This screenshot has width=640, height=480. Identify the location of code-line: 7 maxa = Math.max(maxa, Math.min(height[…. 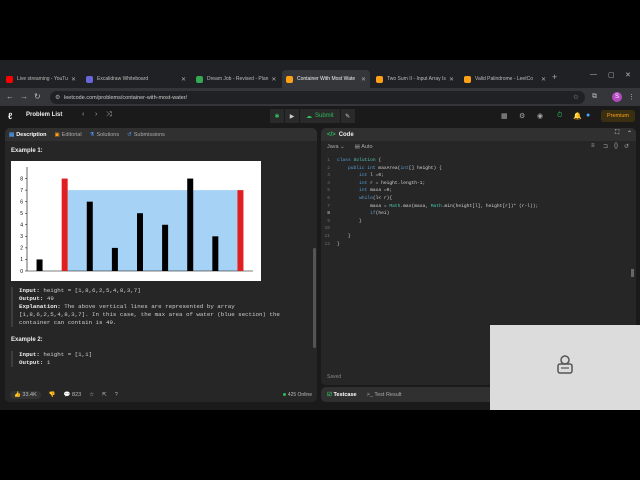
(478, 207).